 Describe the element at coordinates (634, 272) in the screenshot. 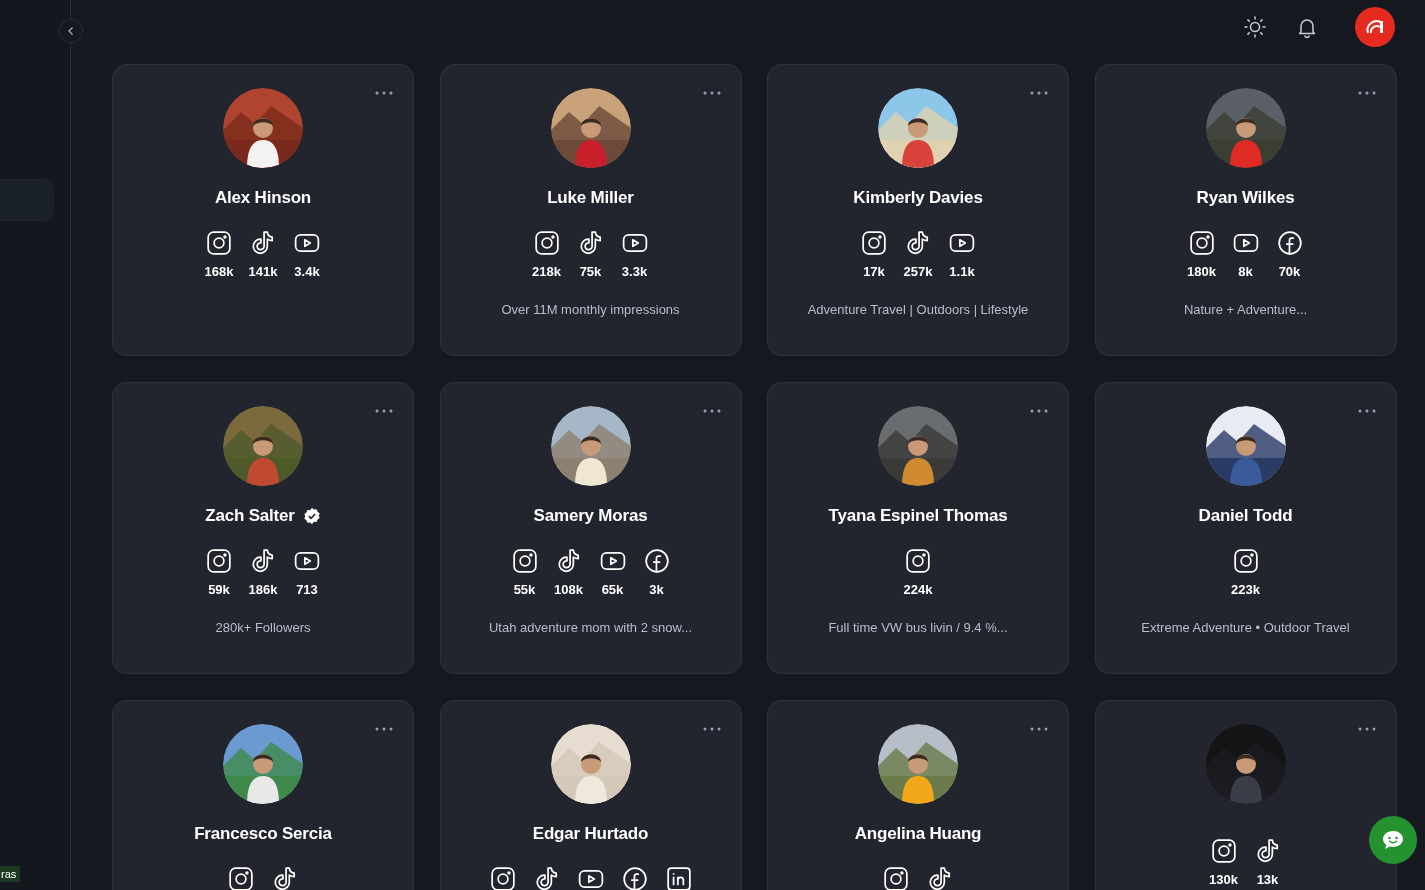

I see `follower-count: 3.3k` at that location.